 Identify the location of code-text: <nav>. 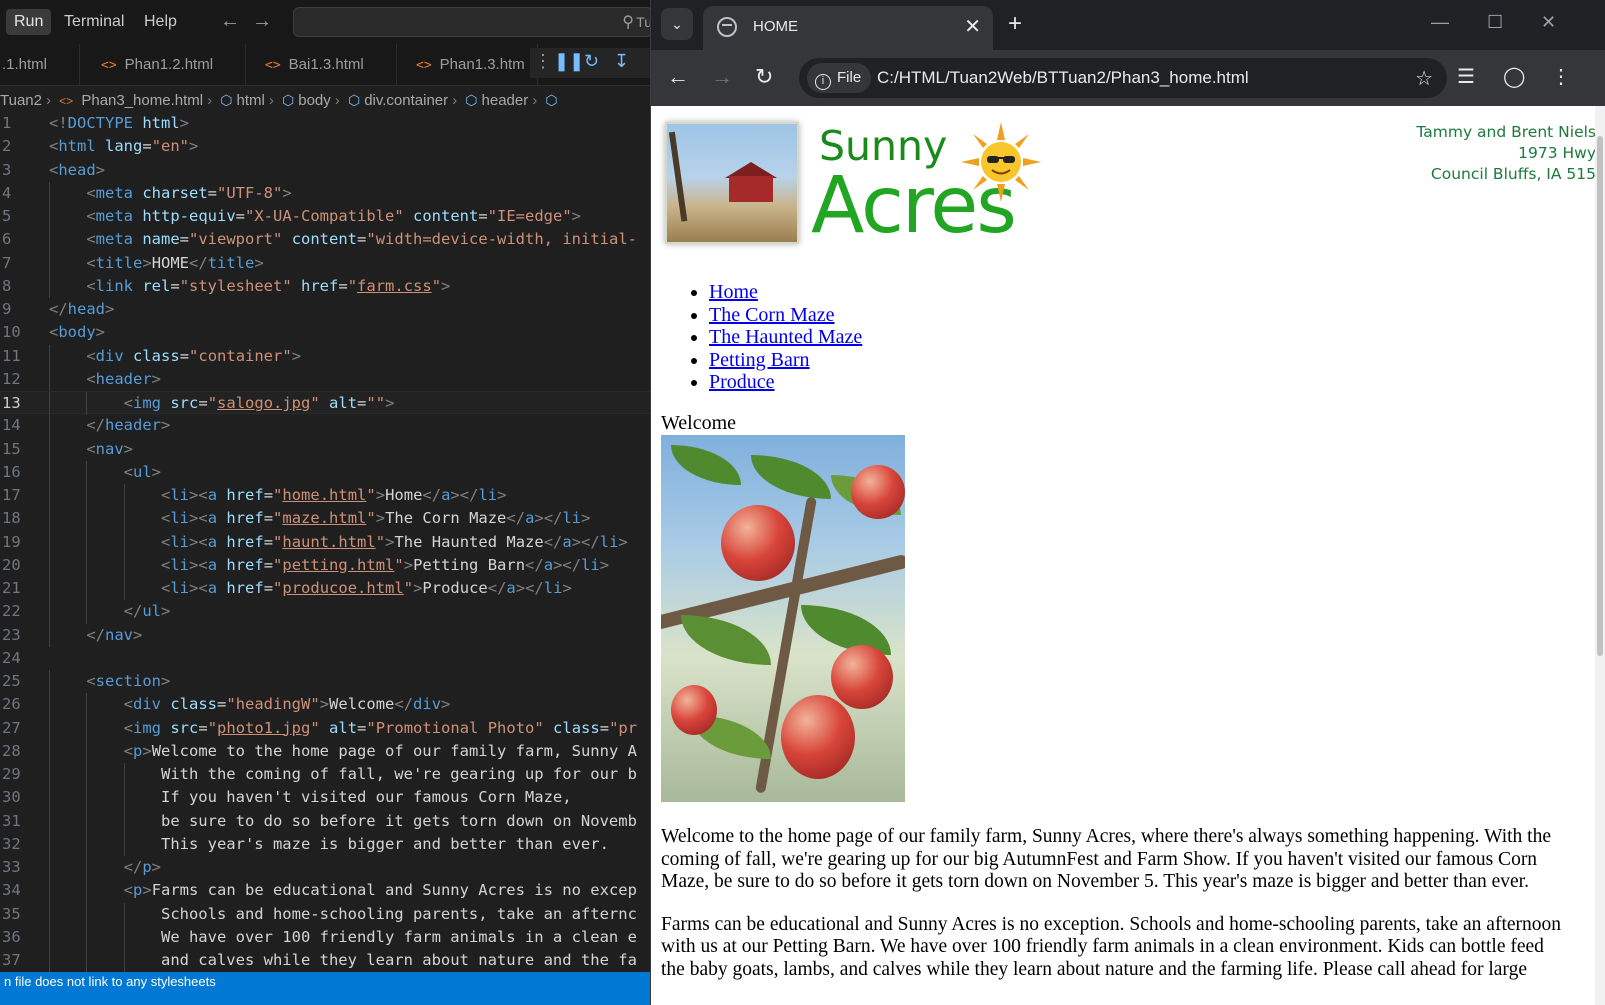
(110, 448).